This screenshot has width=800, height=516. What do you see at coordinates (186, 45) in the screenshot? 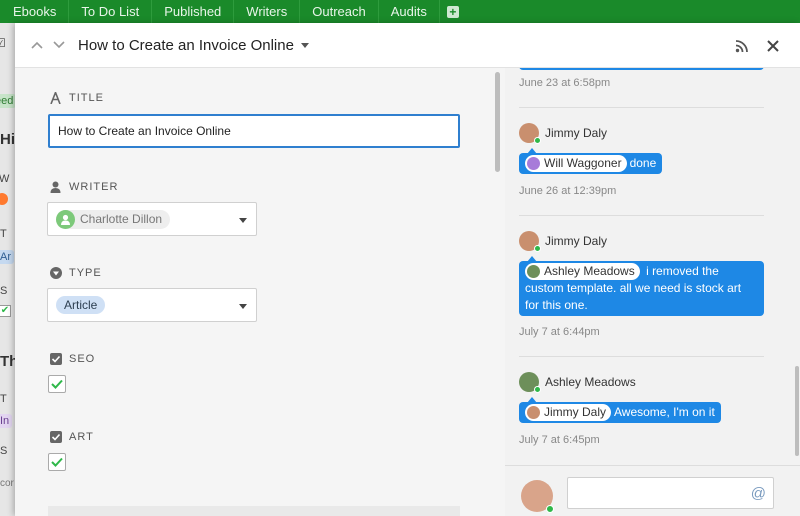
I see `modal-title: How to Create an Invoice Online` at bounding box center [186, 45].